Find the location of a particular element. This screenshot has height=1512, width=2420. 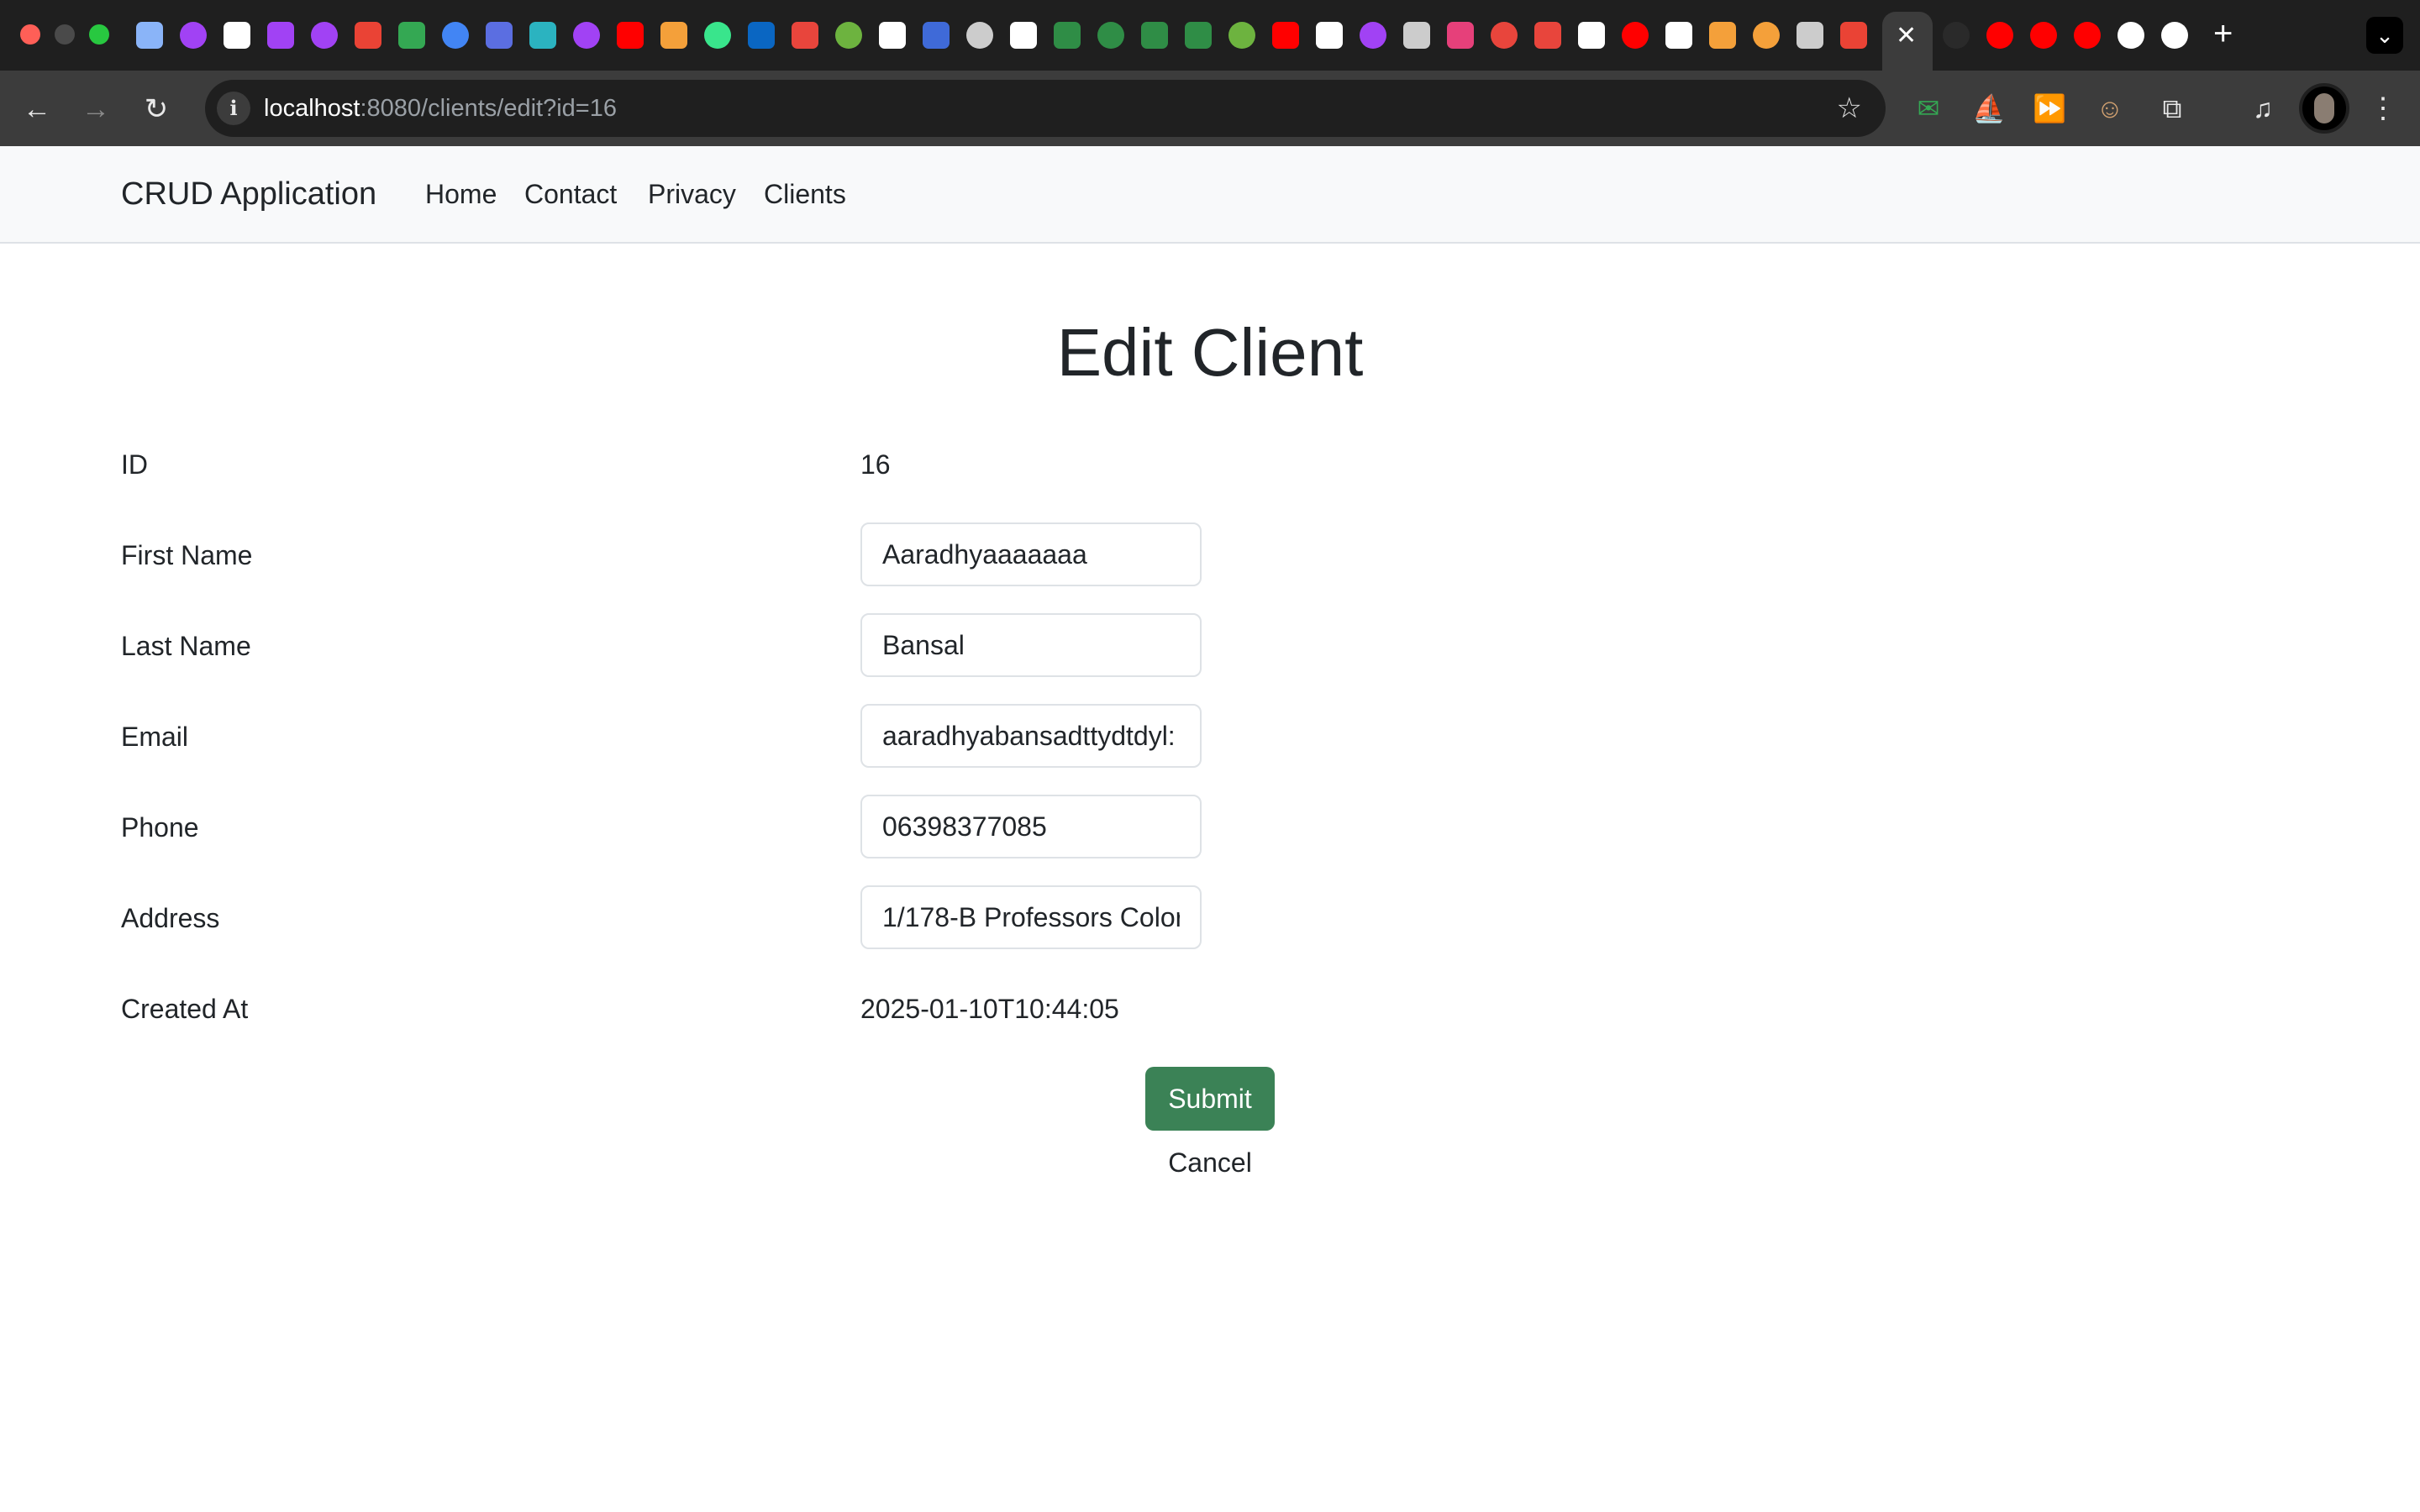

linkedin-icon is located at coordinates (762, 35).